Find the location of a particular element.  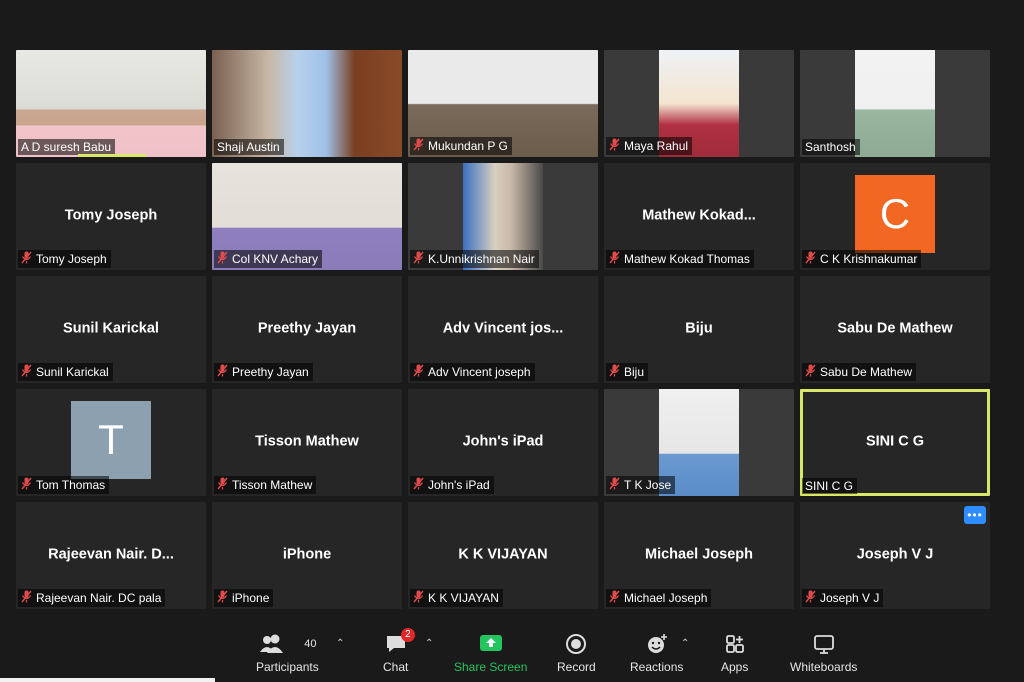

apps-button: Apps is located at coordinates (734, 653).